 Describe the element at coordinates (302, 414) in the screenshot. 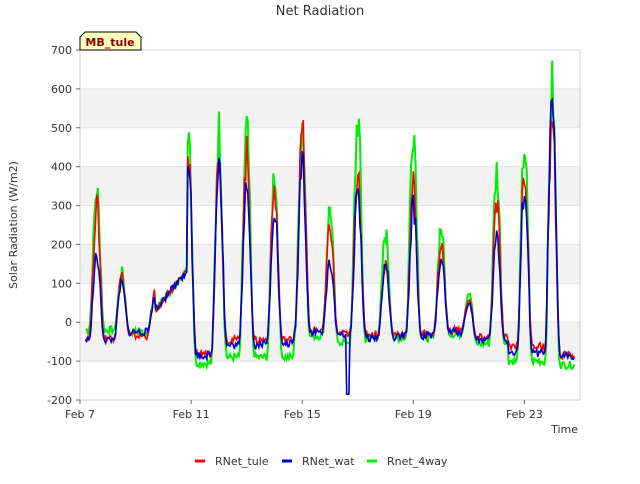

I see `x-tick-label: Feb 15` at that location.